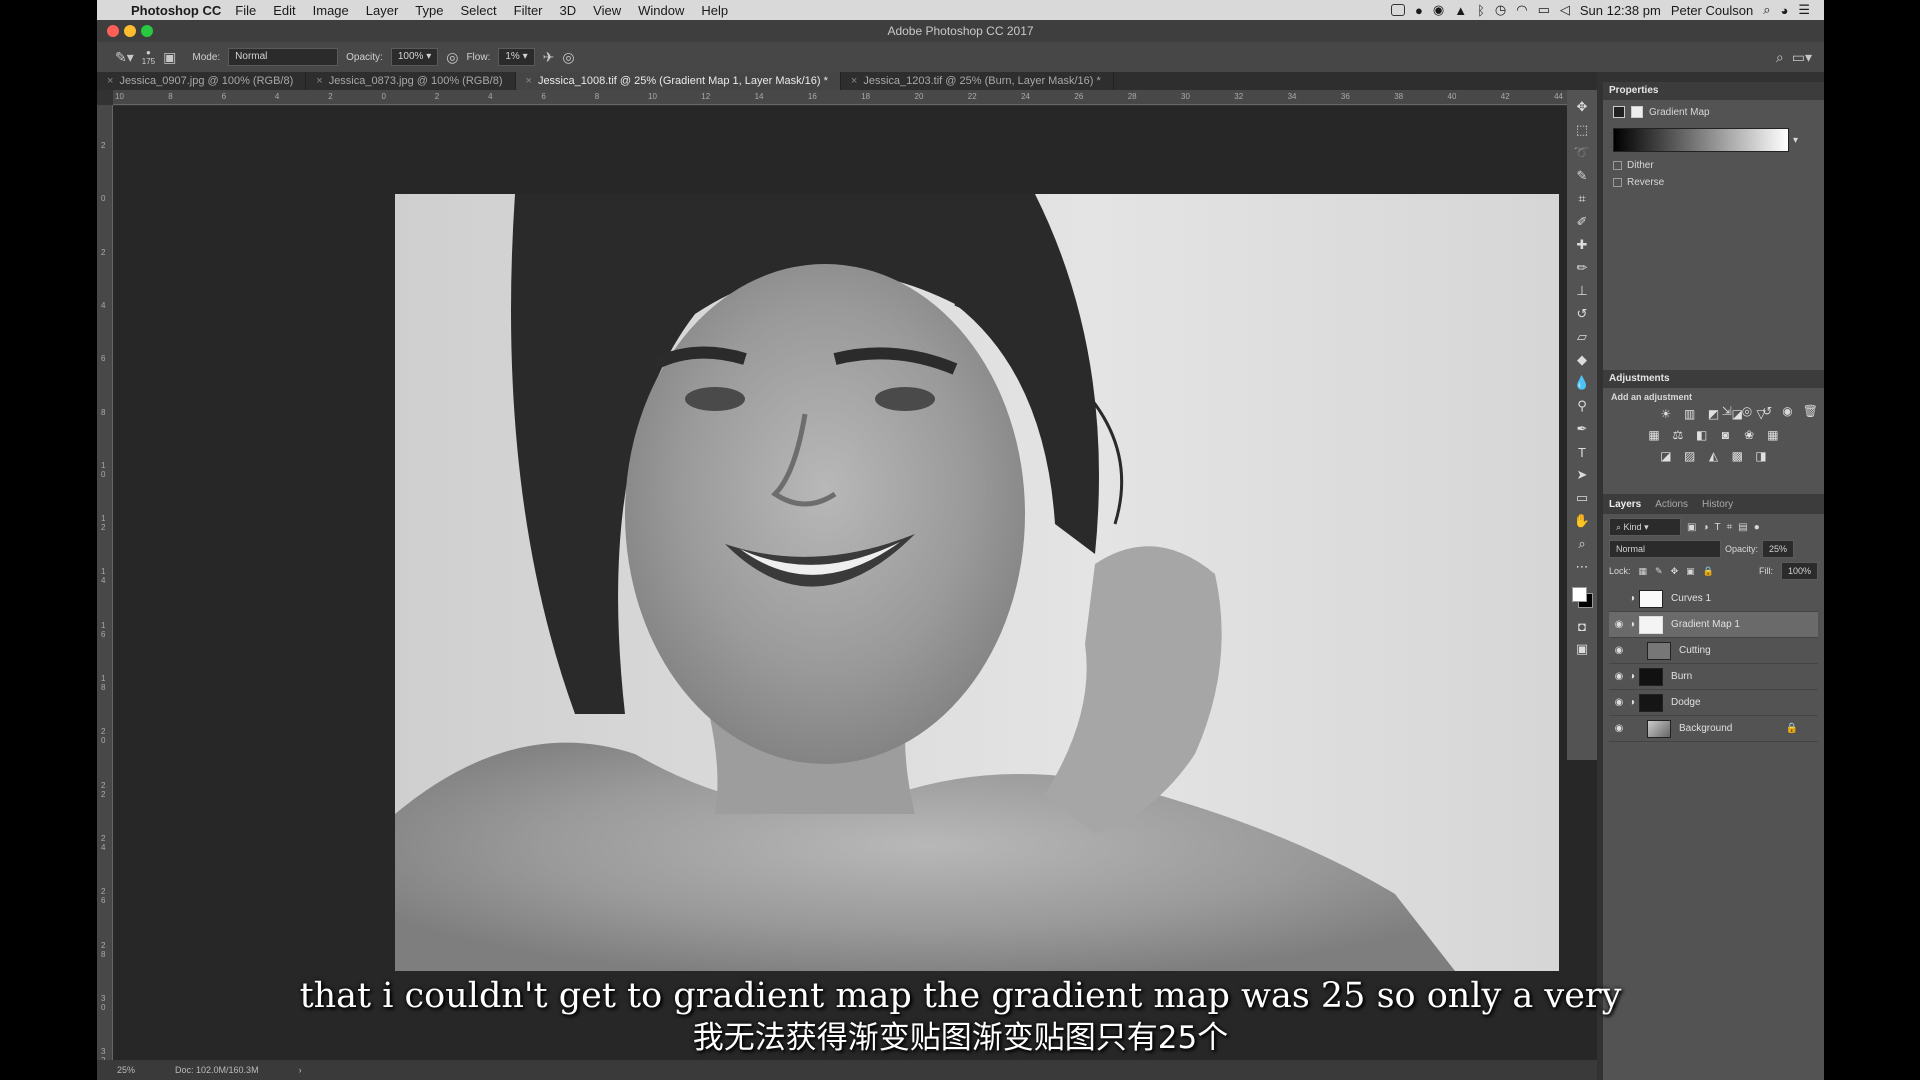 This screenshot has height=1080, width=1920. I want to click on gradient-dropdown-icon: ▾, so click(1795, 140).